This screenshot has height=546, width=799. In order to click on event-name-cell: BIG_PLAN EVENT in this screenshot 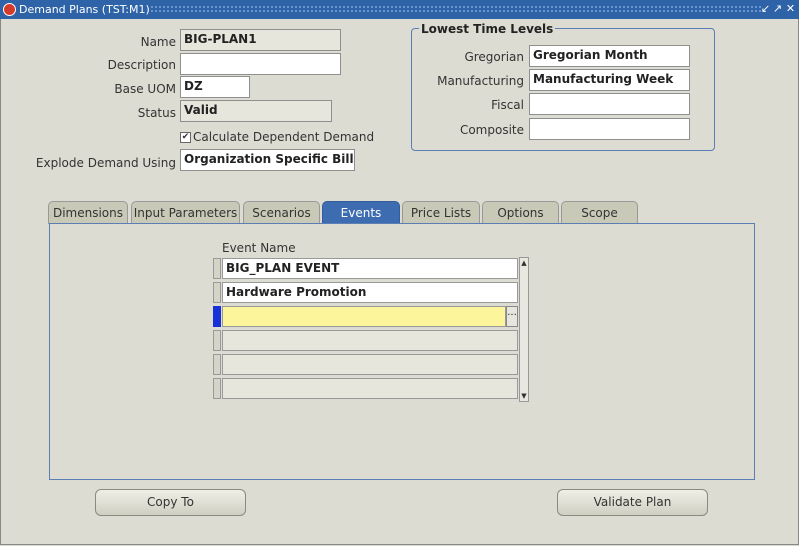, I will do `click(370, 268)`.